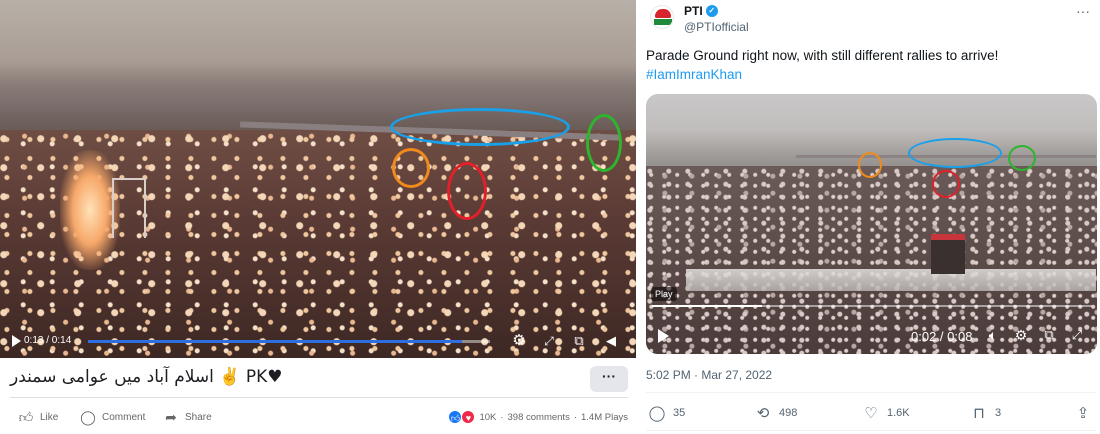  I want to click on love-reaction-icon: ♥, so click(468, 417).